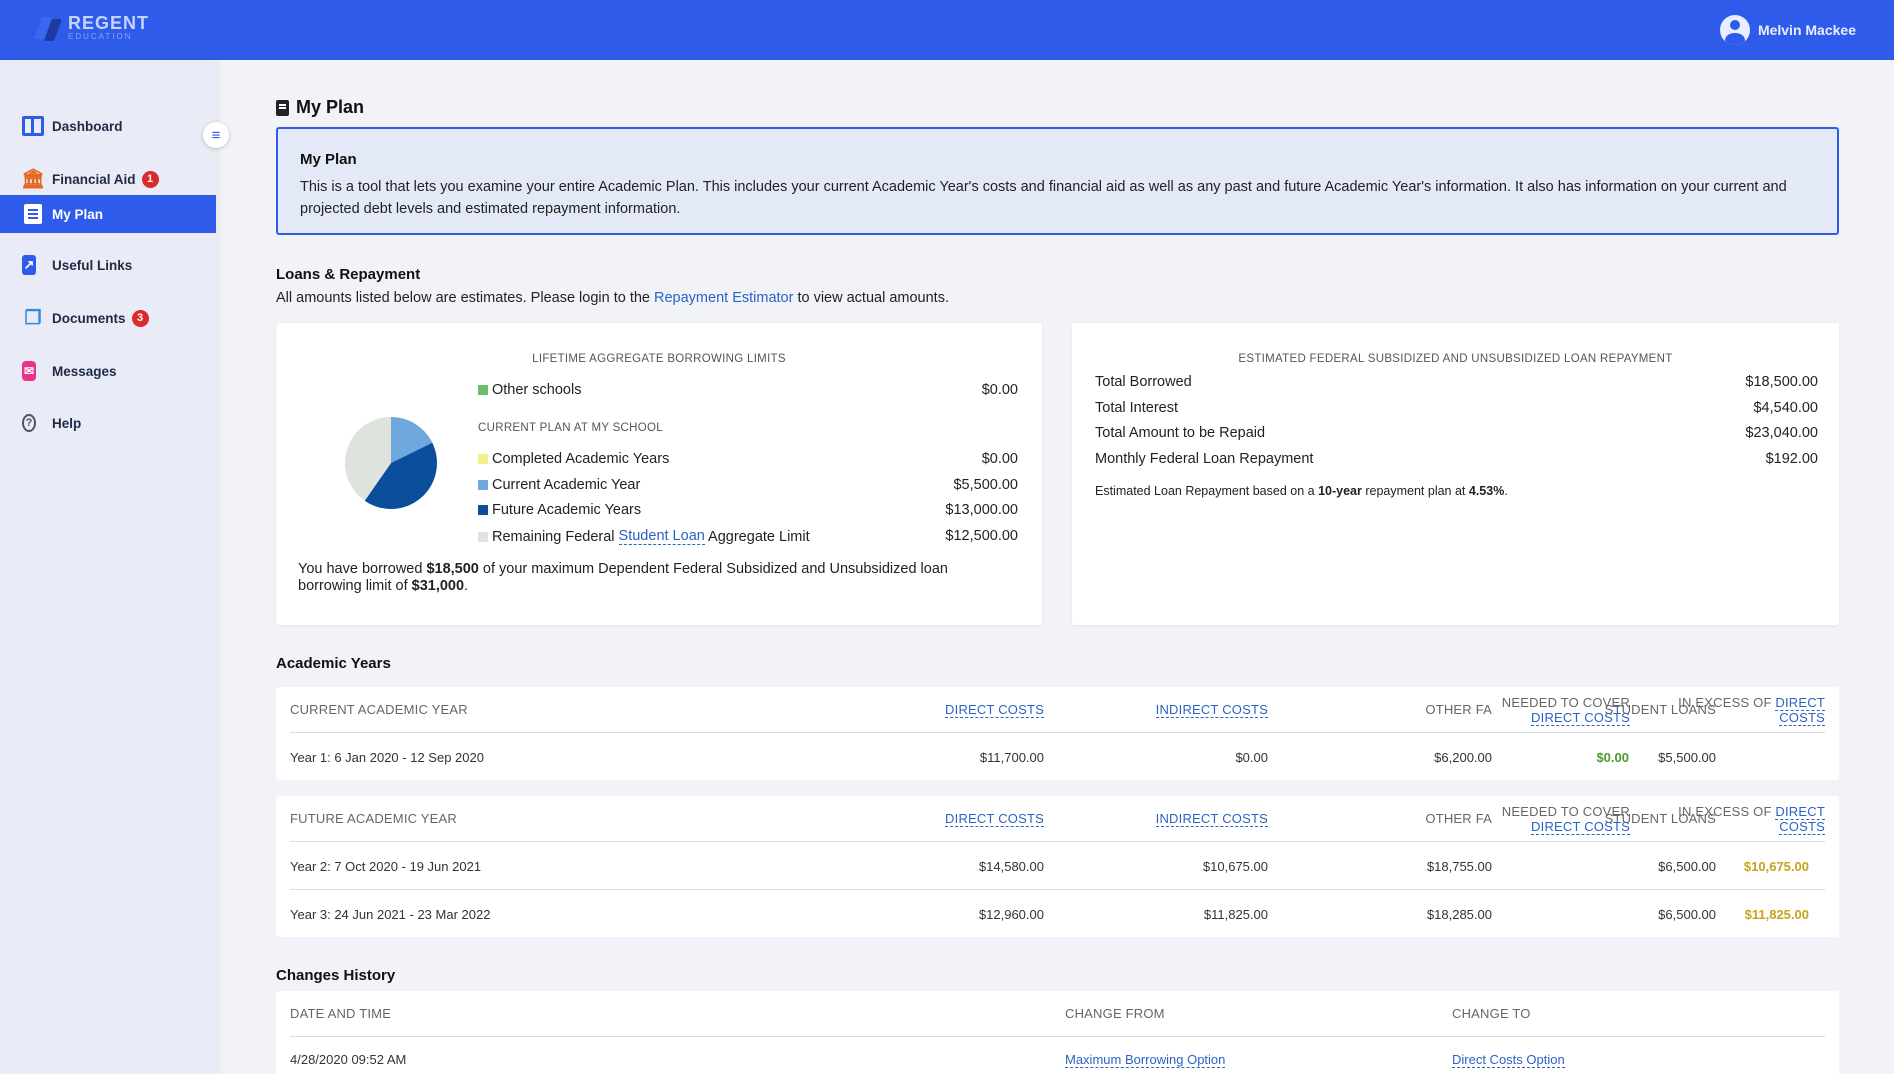 The width and height of the screenshot is (1894, 1074). What do you see at coordinates (566, 485) in the screenshot?
I see `legend-label: Current Academic Year` at bounding box center [566, 485].